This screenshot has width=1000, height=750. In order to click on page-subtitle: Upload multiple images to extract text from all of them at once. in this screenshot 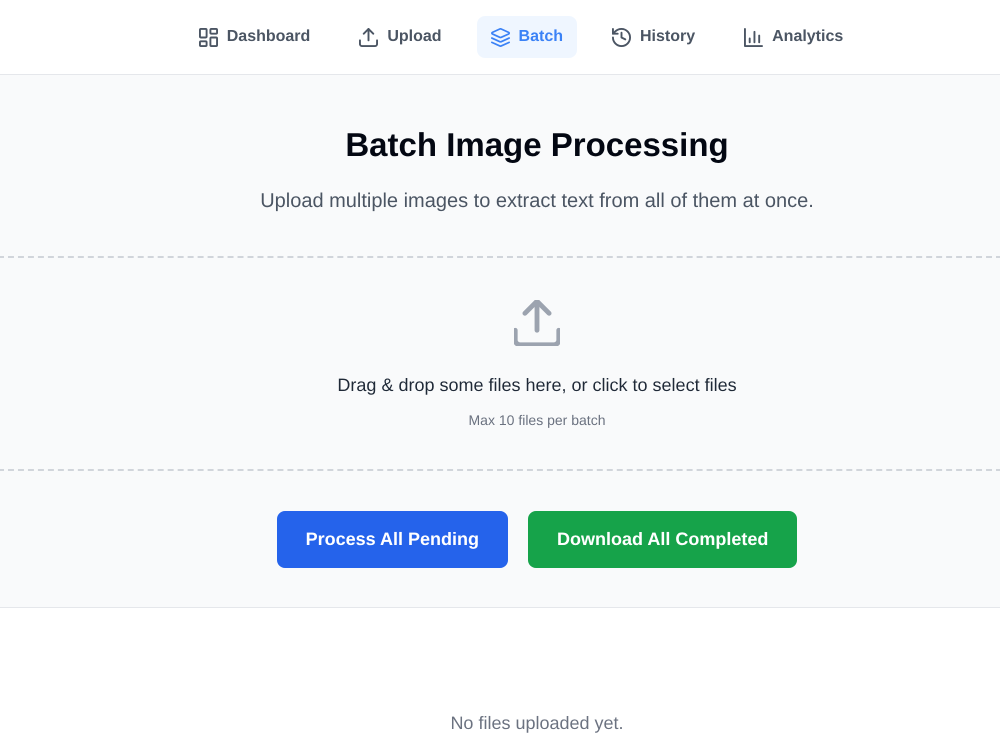, I will do `click(537, 201)`.